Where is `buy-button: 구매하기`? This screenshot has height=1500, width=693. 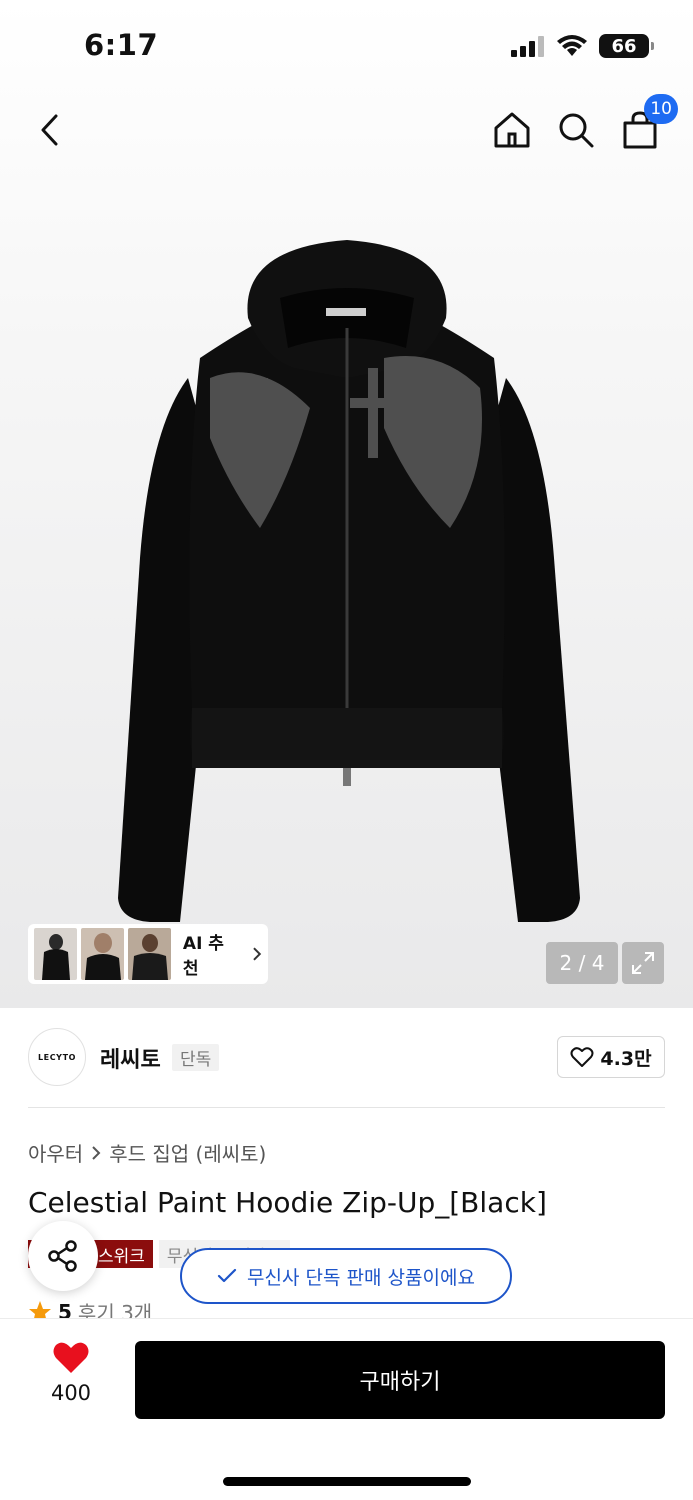
buy-button: 구매하기 is located at coordinates (400, 1380).